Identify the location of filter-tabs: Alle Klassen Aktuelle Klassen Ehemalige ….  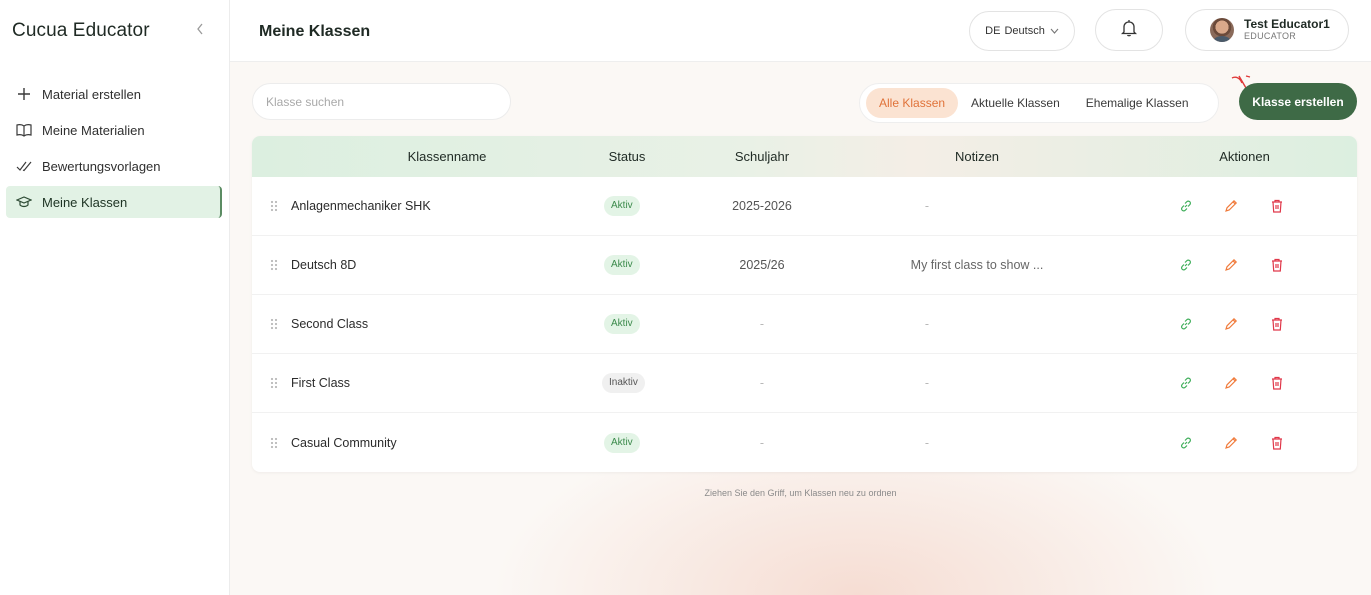
(1039, 103).